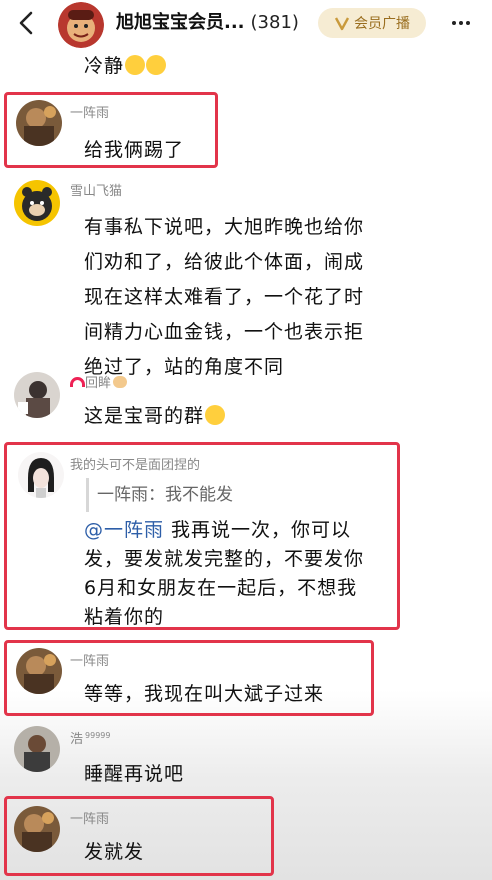 Image resolution: width=492 pixels, height=880 pixels. Describe the element at coordinates (155, 416) in the screenshot. I see `message-text-m3: 这是宝哥的群` at that location.